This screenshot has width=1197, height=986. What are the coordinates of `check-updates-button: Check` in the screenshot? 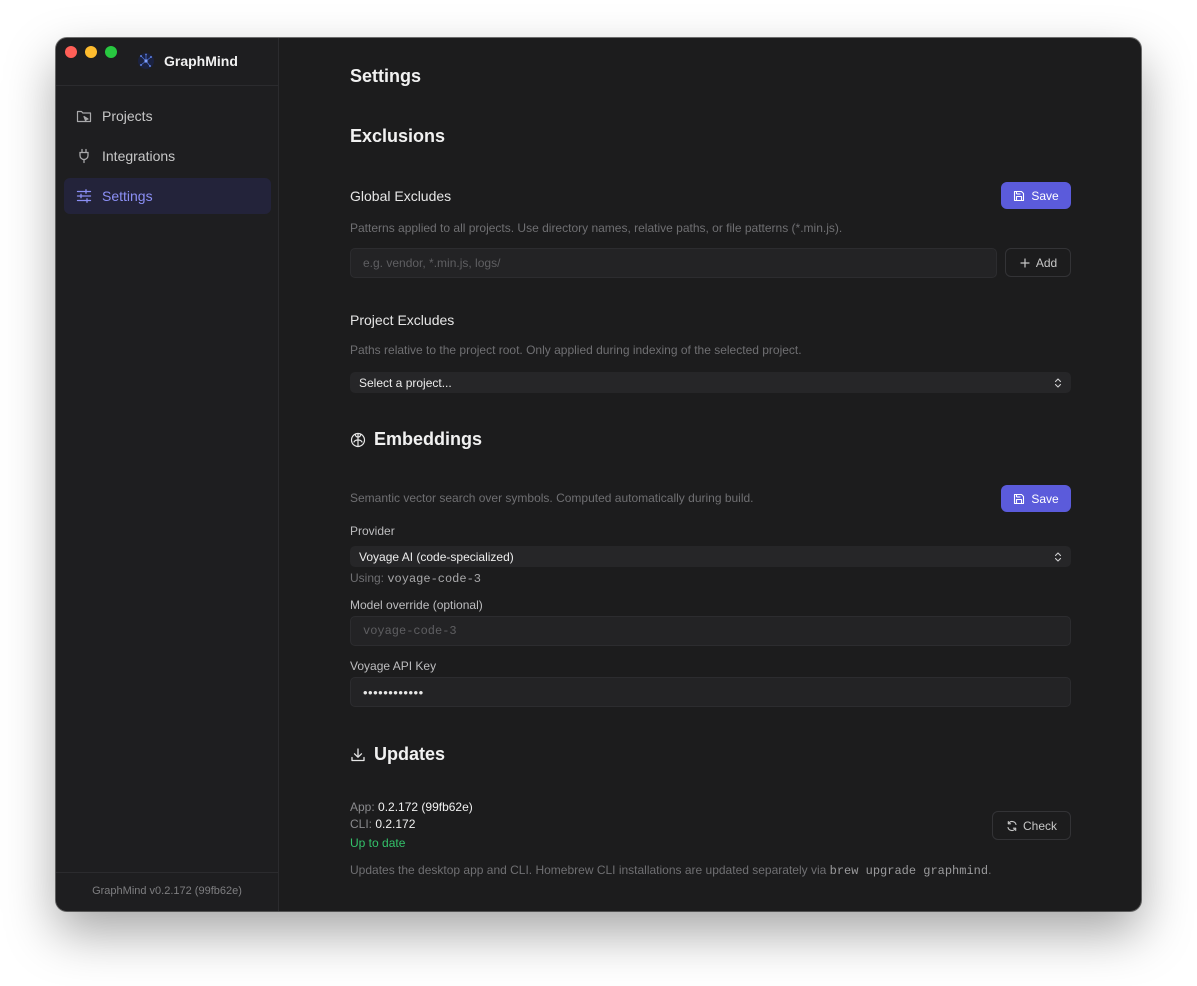 It's located at (1031, 825).